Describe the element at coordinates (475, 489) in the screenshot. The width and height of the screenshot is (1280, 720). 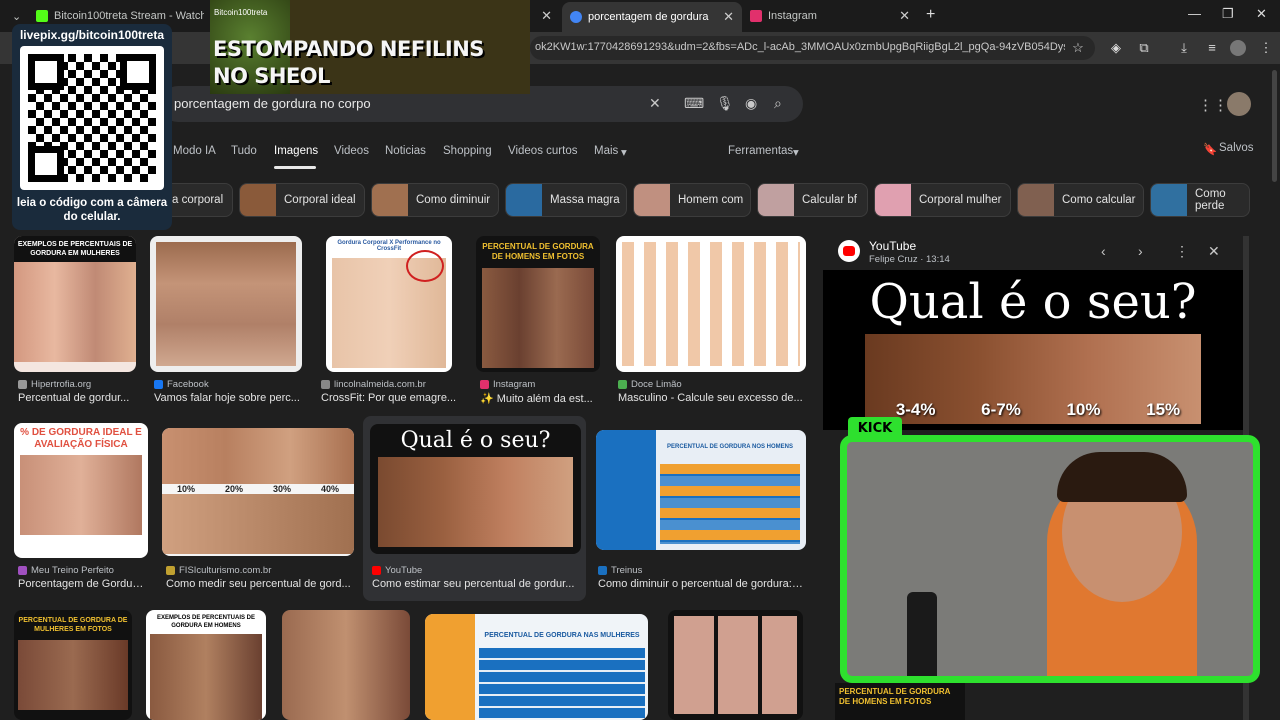
I see `result-image-8: Qual é o seu?` at that location.